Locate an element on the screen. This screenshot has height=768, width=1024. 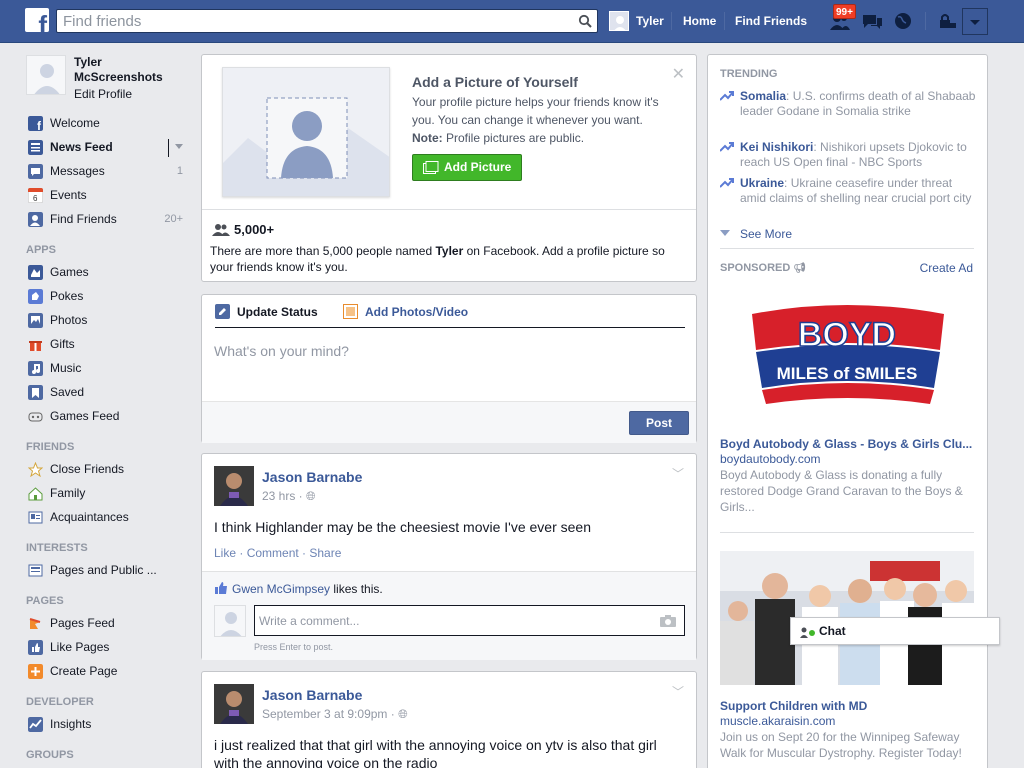
tab-update-status: Update Status is located at coordinates (266, 311).